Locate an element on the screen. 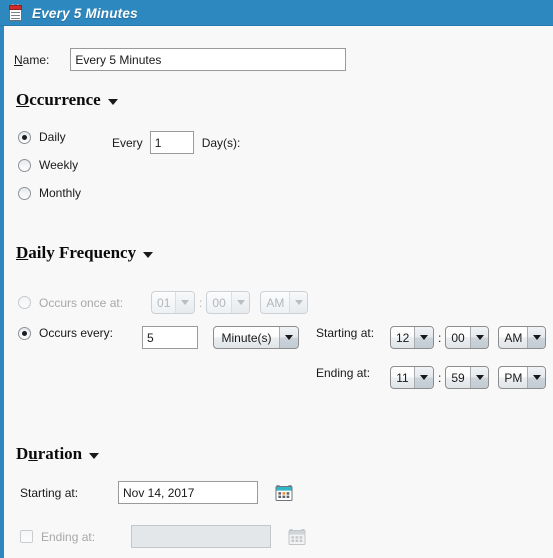  occurrence-option-monthly: Monthly is located at coordinates (49, 193).